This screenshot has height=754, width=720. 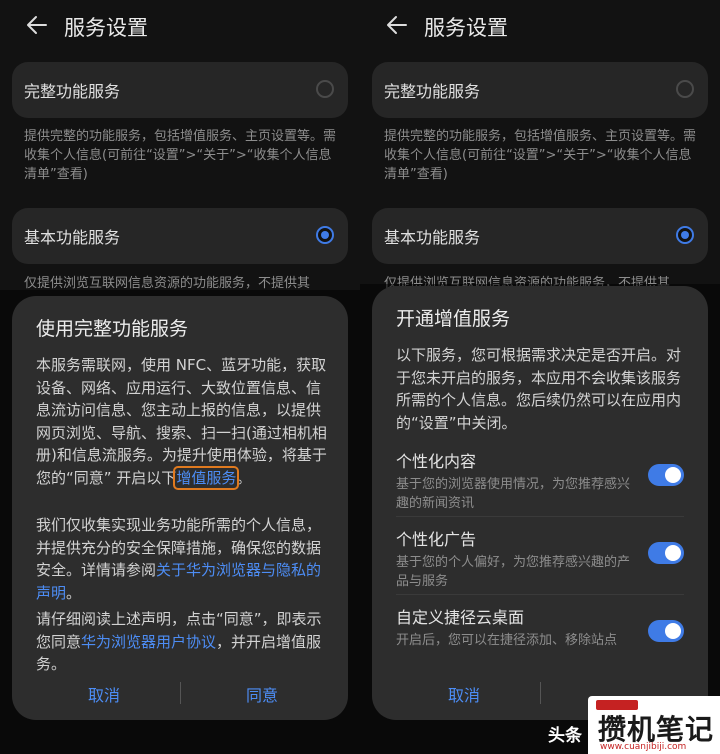 What do you see at coordinates (666, 553) in the screenshot?
I see `personalized-ads-toggle` at bounding box center [666, 553].